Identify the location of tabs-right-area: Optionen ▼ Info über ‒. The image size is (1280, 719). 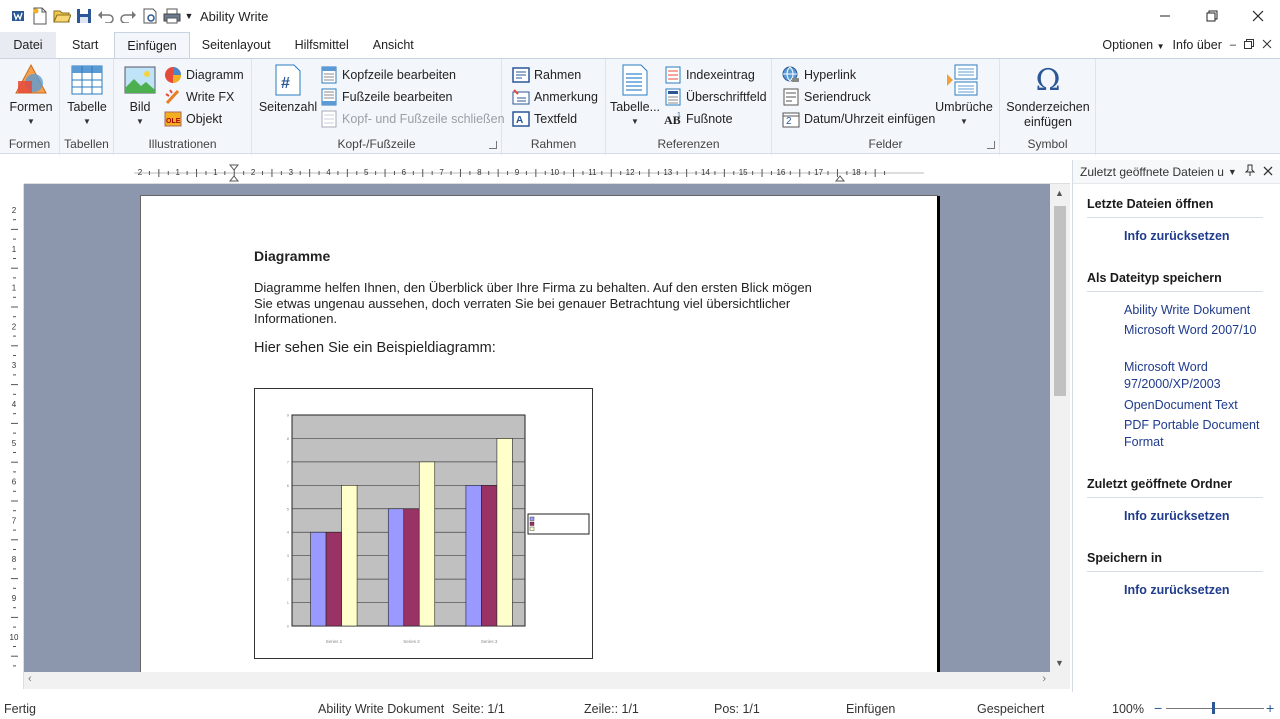
(1187, 45).